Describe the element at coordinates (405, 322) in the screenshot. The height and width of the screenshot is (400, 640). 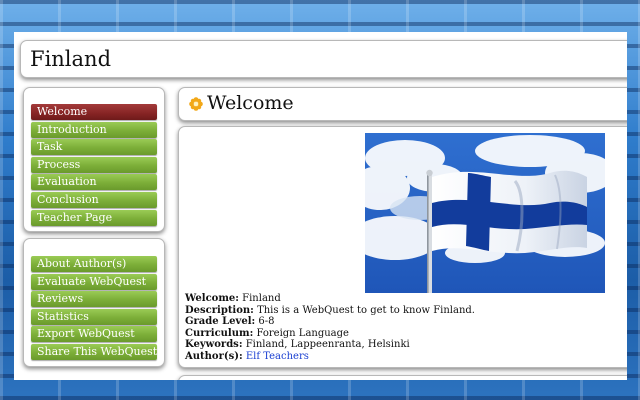
I see `info-grade-level: Grade Level: 6-8` at that location.